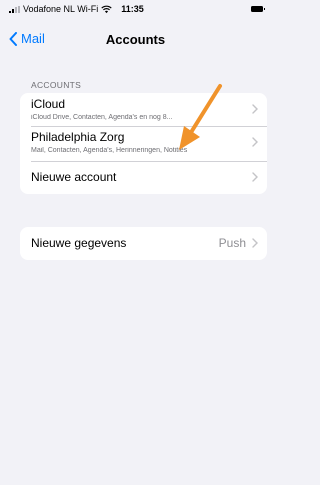 The image size is (320, 485). I want to click on add-account-row: Nieuwe account, so click(143, 177).